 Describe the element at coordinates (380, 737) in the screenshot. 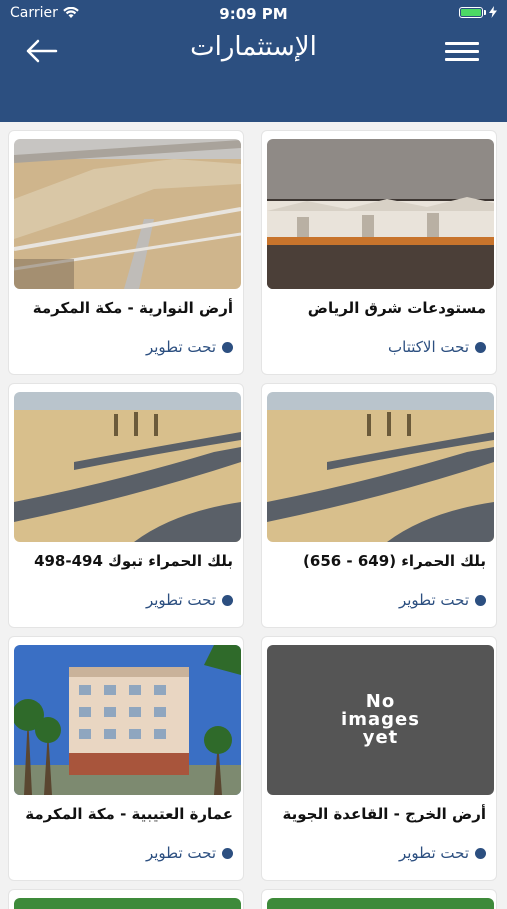

I see `placeholder-text: yet` at that location.